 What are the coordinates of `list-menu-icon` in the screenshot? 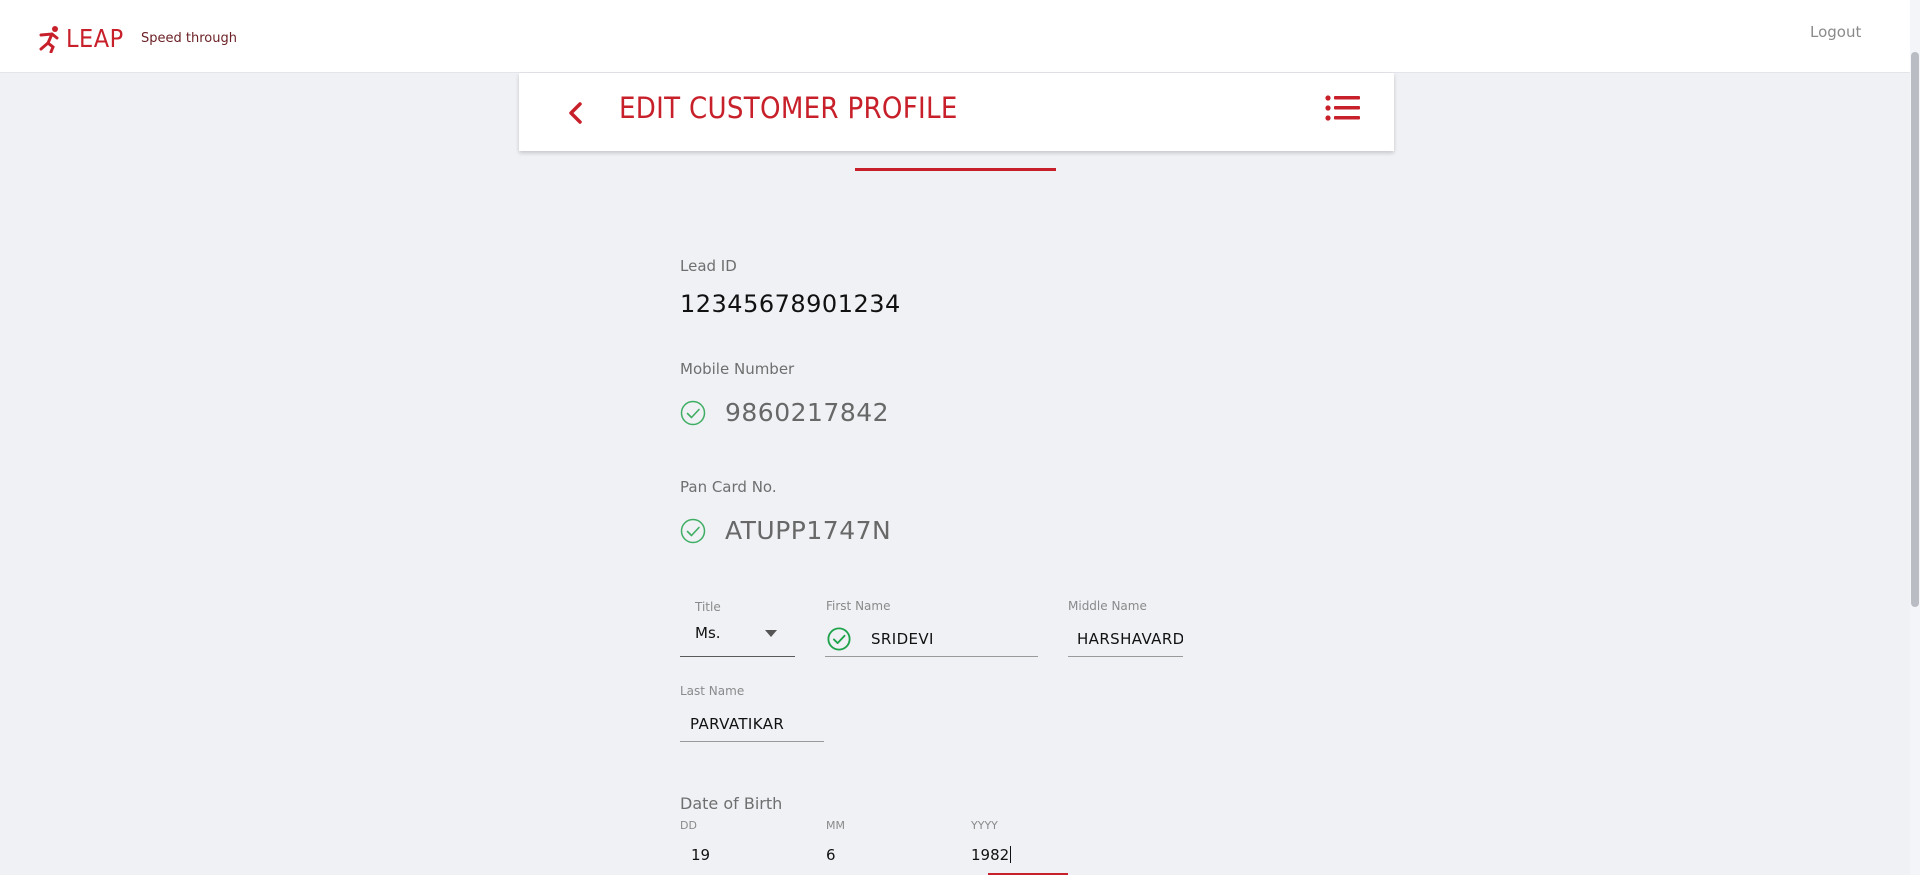 It's located at (1343, 108).